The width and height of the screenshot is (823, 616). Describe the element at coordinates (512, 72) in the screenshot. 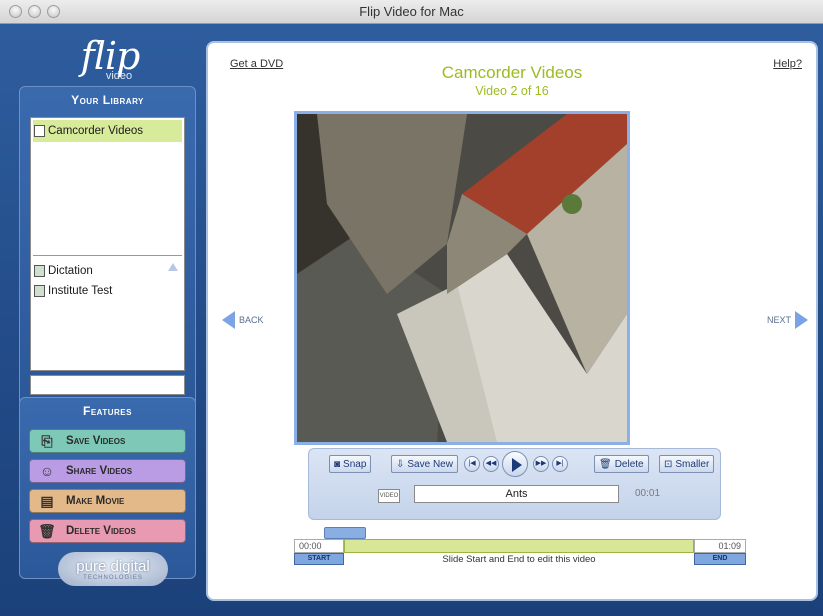

I see `page-title: Camcorder Videos` at that location.